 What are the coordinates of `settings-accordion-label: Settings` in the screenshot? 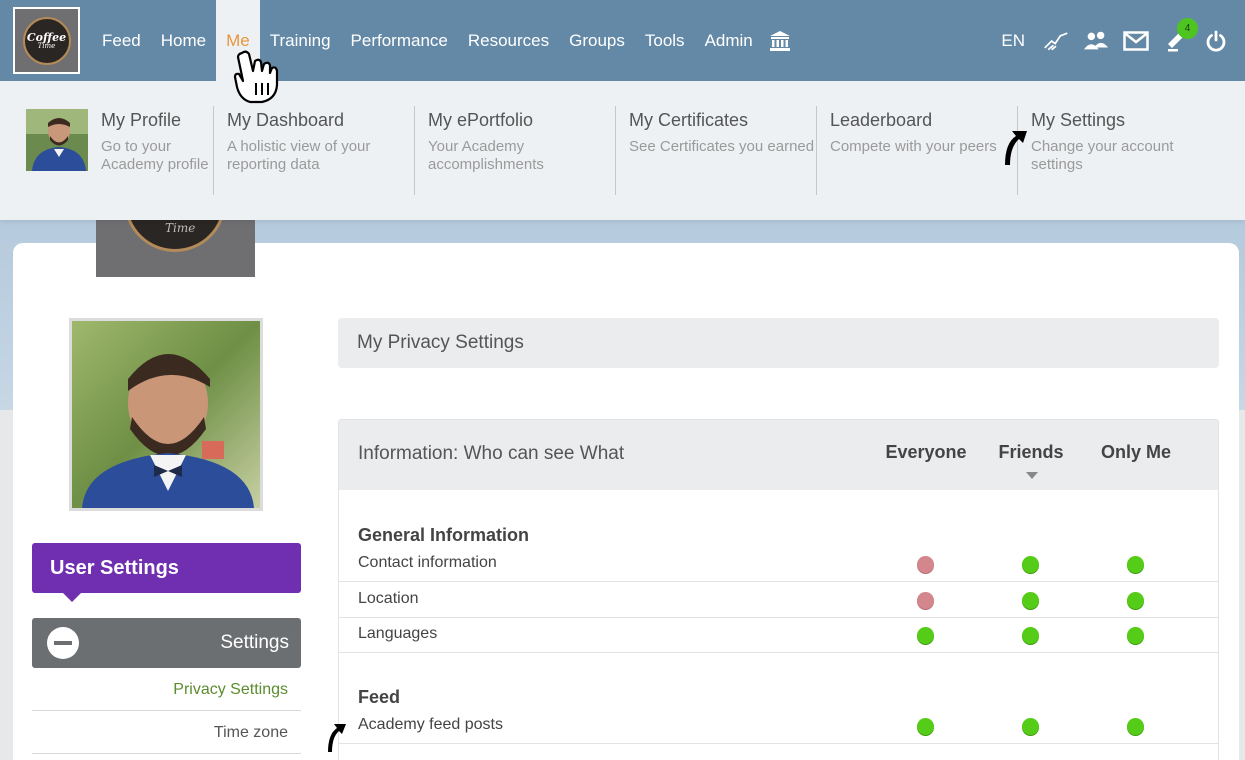 It's located at (254, 642).